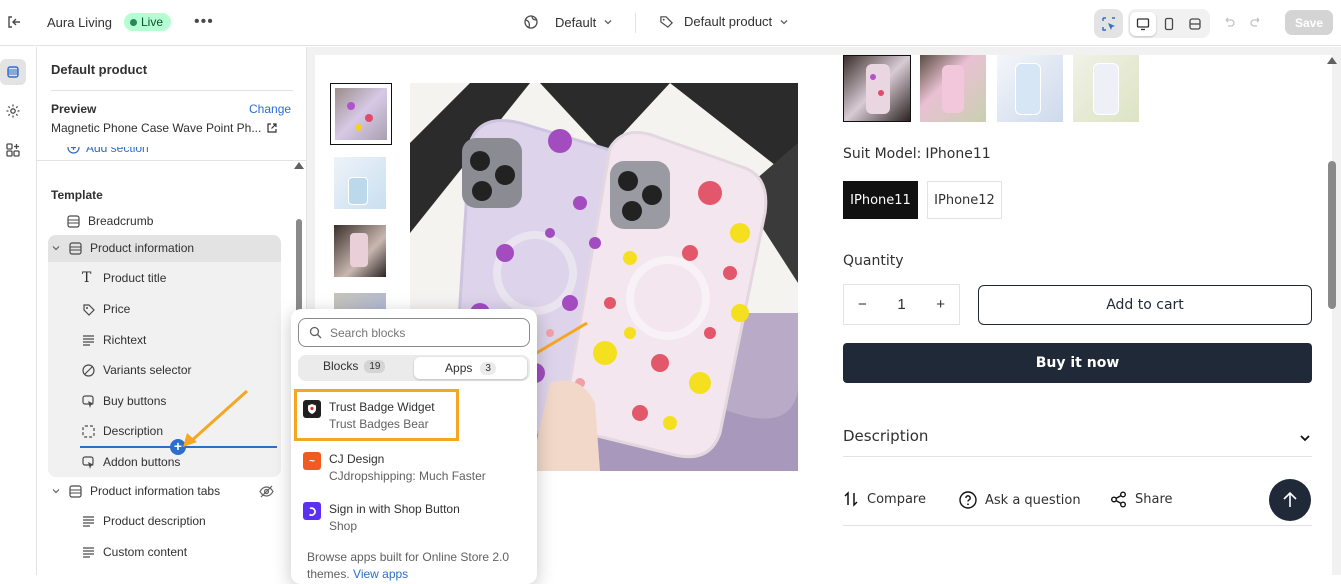 This screenshot has height=584, width=1341. I want to click on more-actions-icon: •••, so click(204, 22).